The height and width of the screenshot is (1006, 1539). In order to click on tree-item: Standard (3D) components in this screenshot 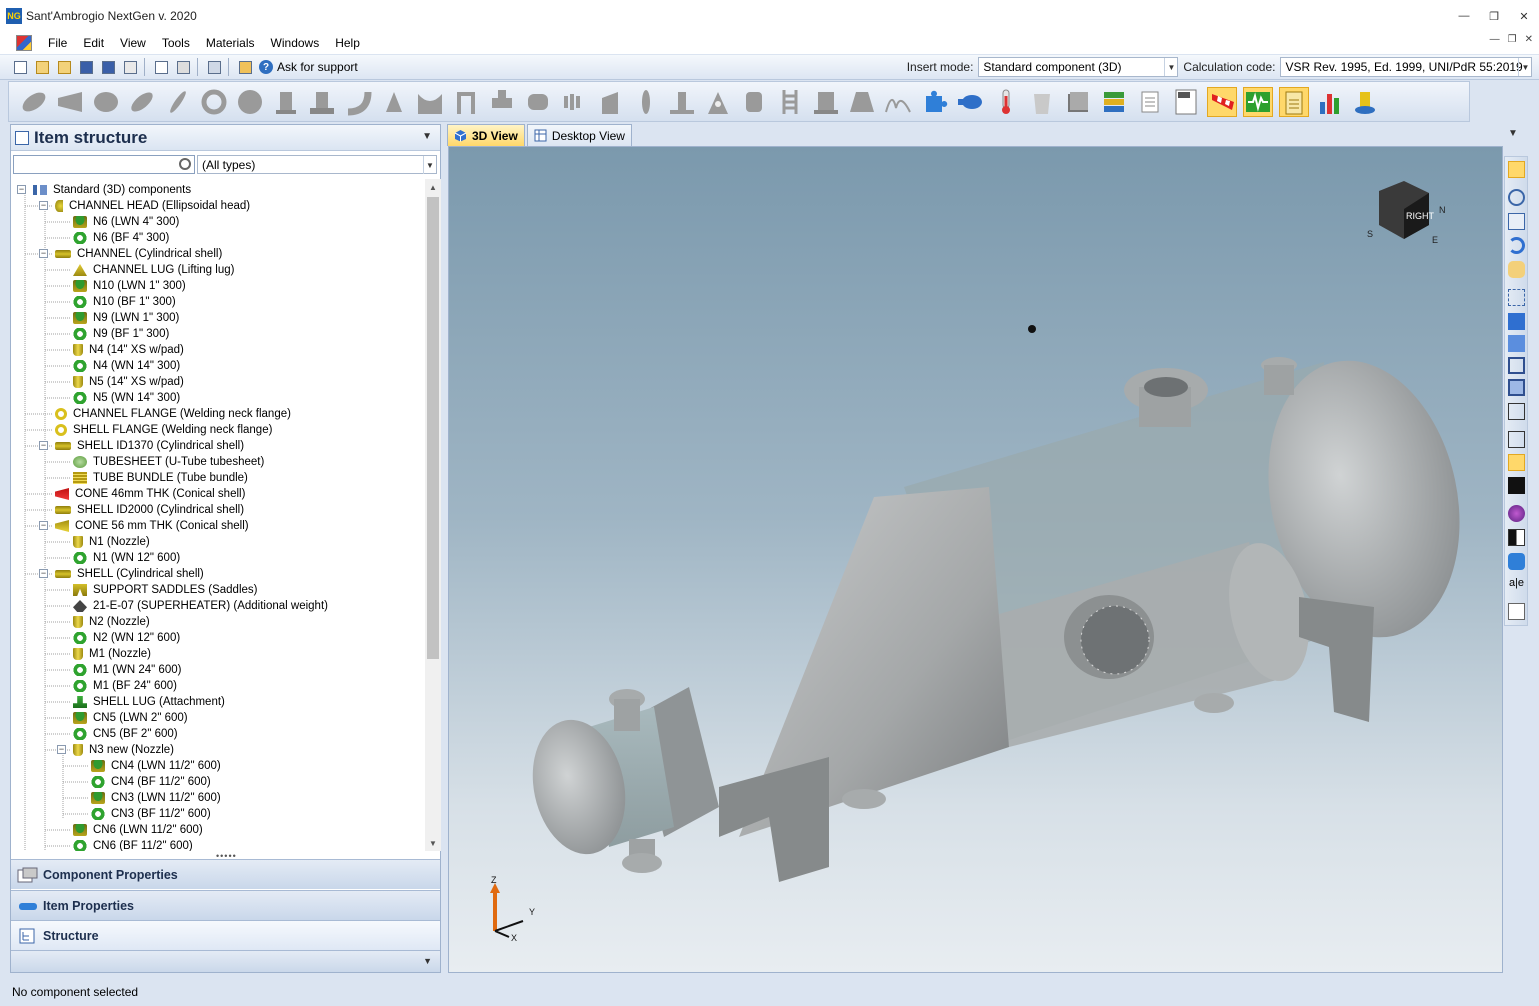, I will do `click(112, 190)`.